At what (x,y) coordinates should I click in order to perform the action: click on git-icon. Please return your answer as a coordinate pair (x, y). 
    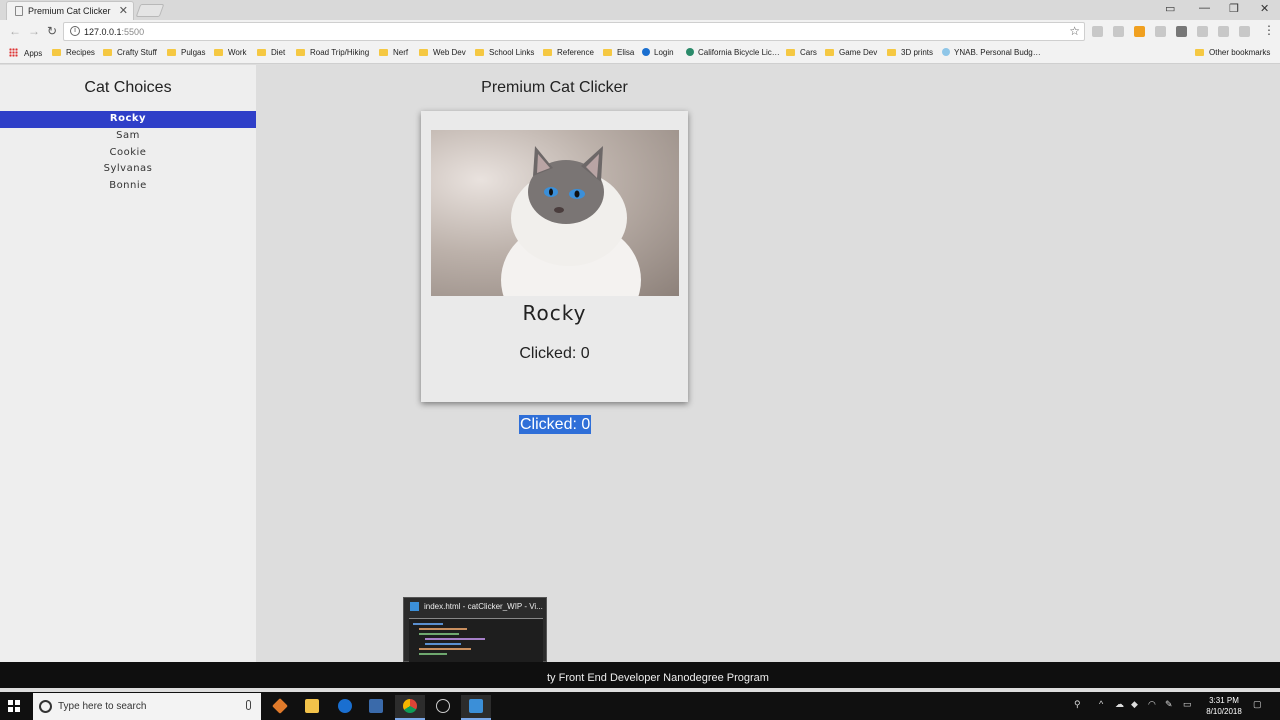
    Looking at the image, I should click on (280, 706).